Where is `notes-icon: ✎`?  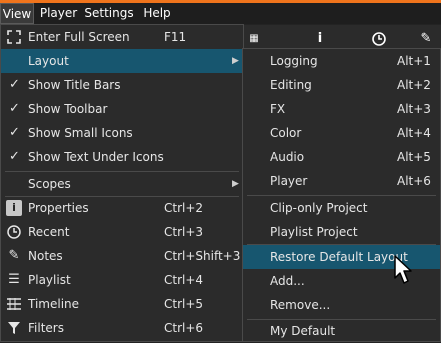
notes-icon: ✎ is located at coordinates (14, 255).